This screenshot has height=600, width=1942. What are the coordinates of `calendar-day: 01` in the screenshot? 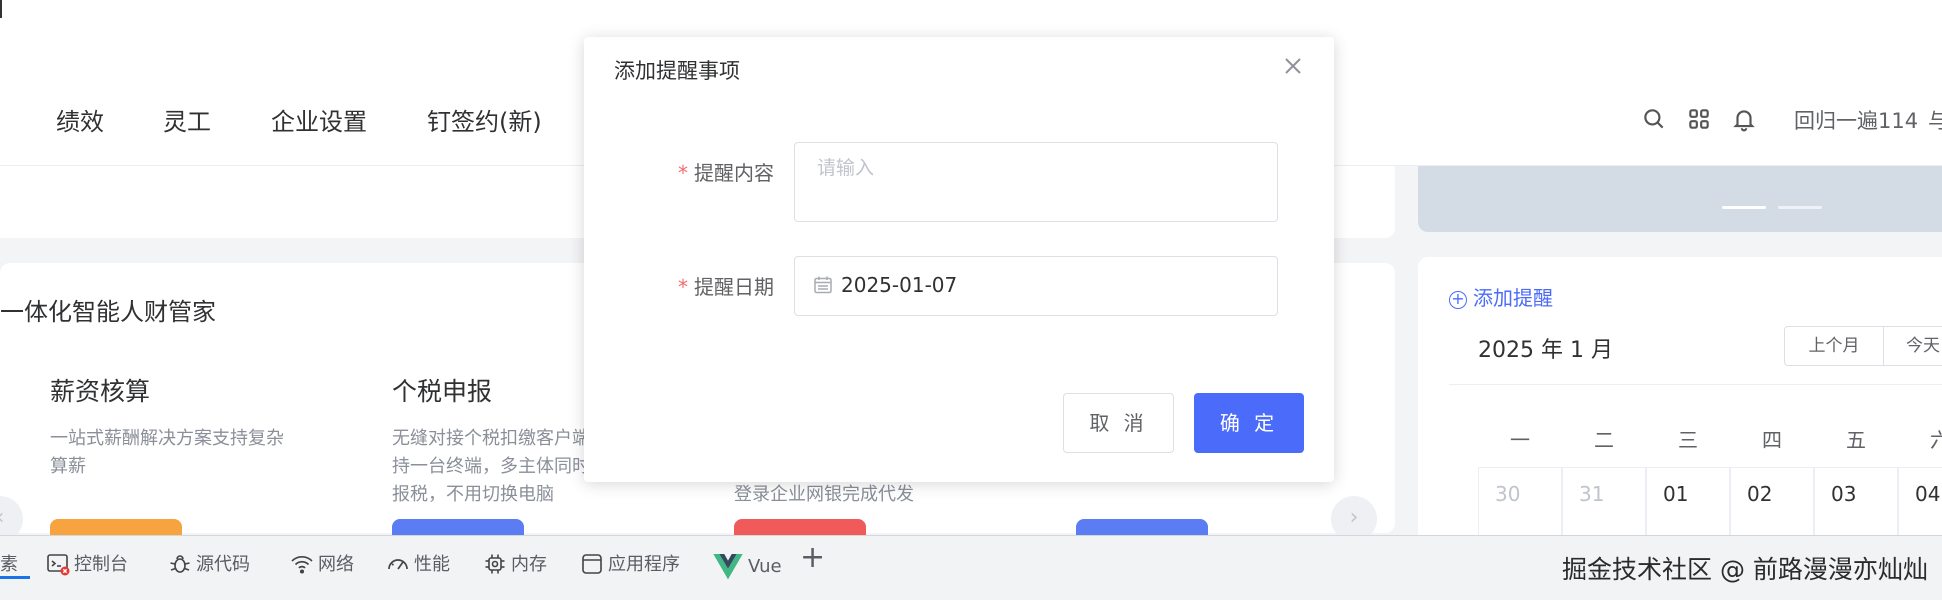 It's located at (1688, 502).